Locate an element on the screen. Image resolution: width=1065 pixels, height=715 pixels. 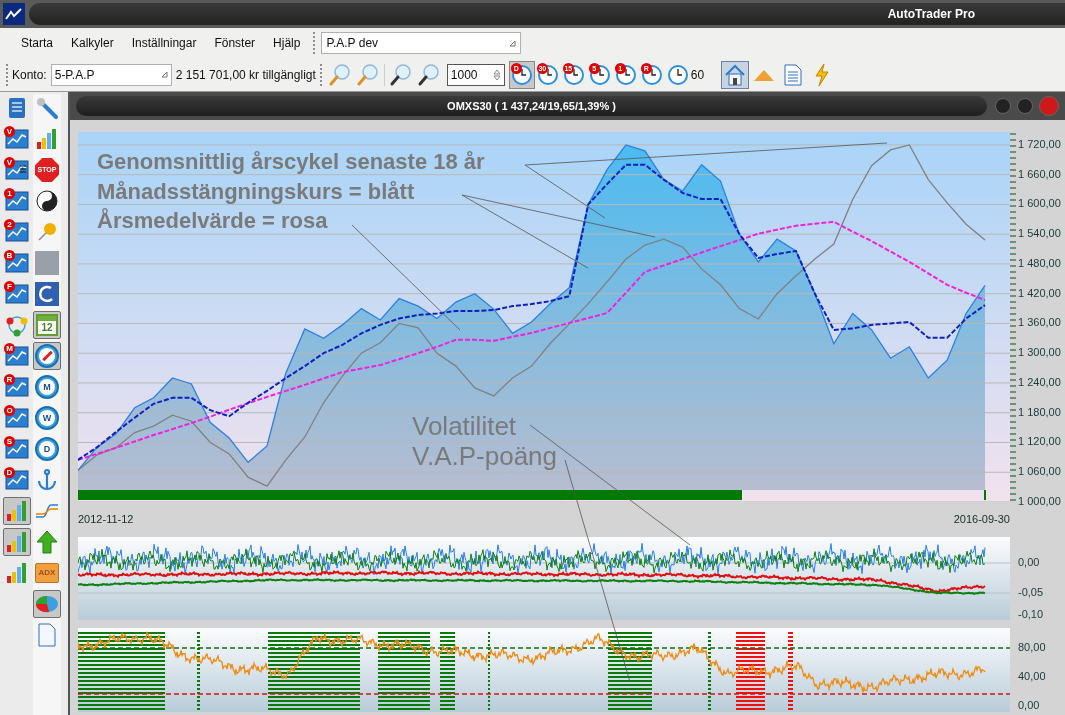
badge: M is located at coordinates (9, 348).